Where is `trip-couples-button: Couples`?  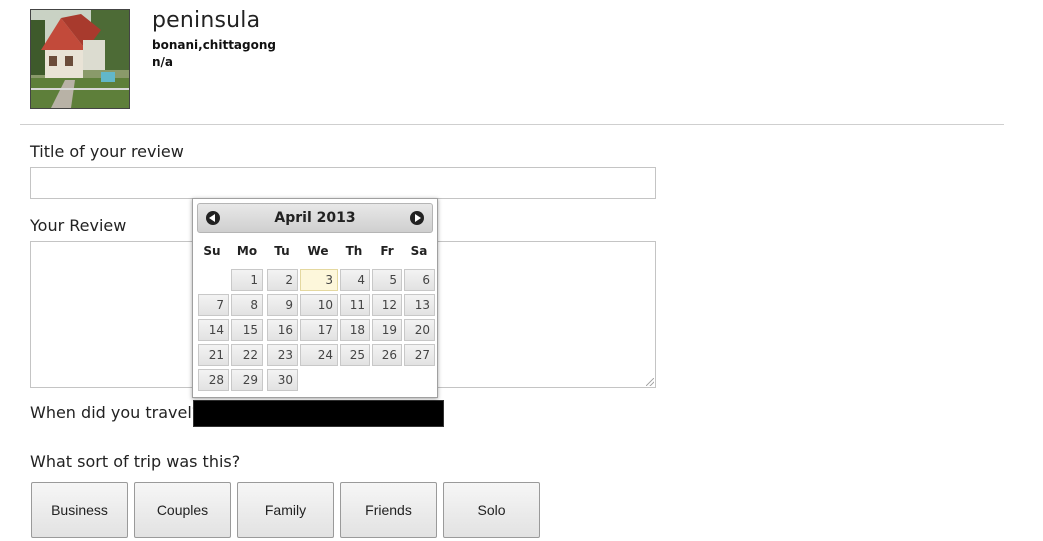
trip-couples-button: Couples is located at coordinates (182, 510).